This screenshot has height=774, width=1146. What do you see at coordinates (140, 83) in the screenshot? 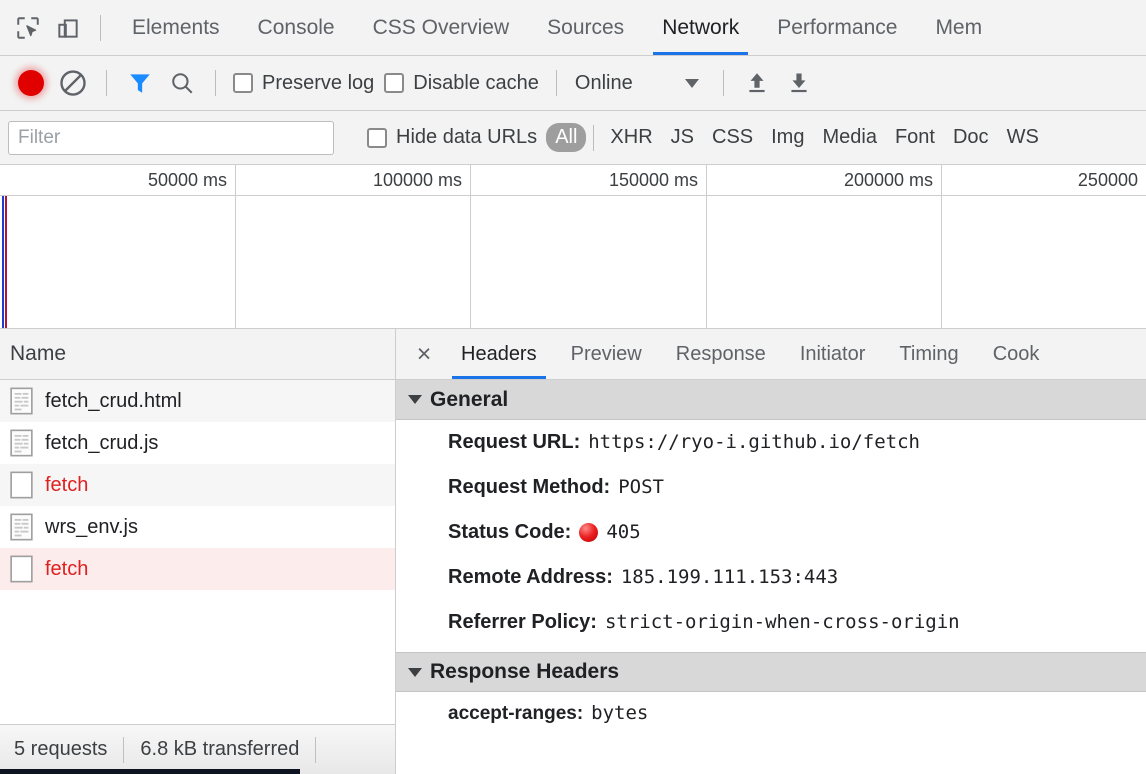
I see `filter-button` at bounding box center [140, 83].